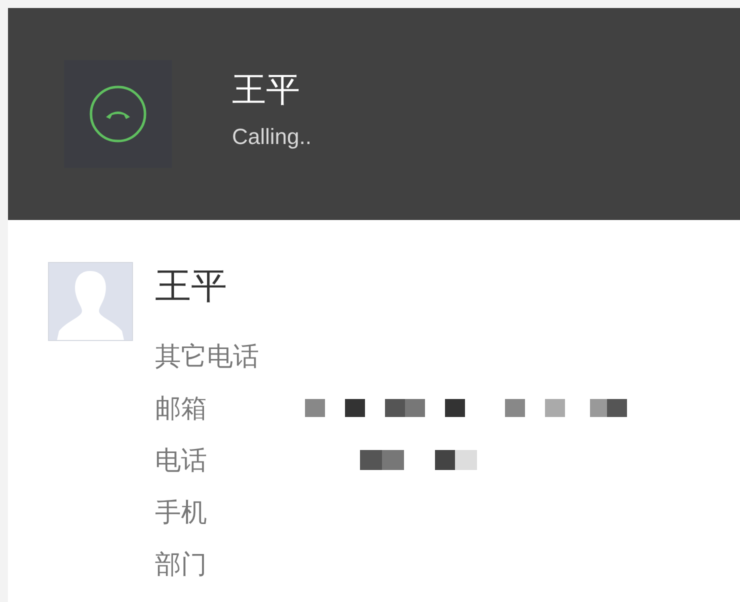  Describe the element at coordinates (181, 461) in the screenshot. I see `field-label: 电话` at that location.